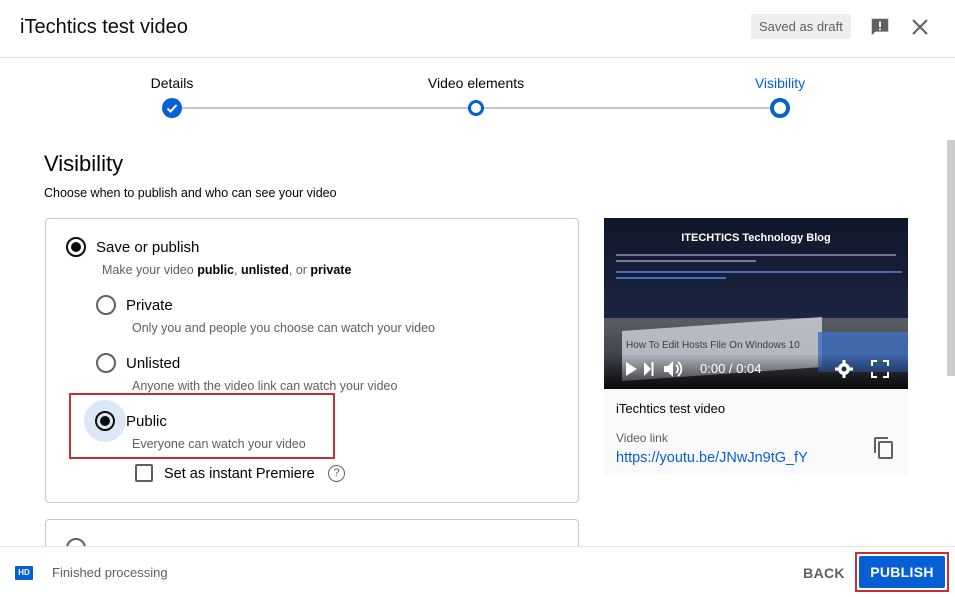 The image size is (955, 597). Describe the element at coordinates (76, 247) in the screenshot. I see `save-or-publish-radio` at that location.